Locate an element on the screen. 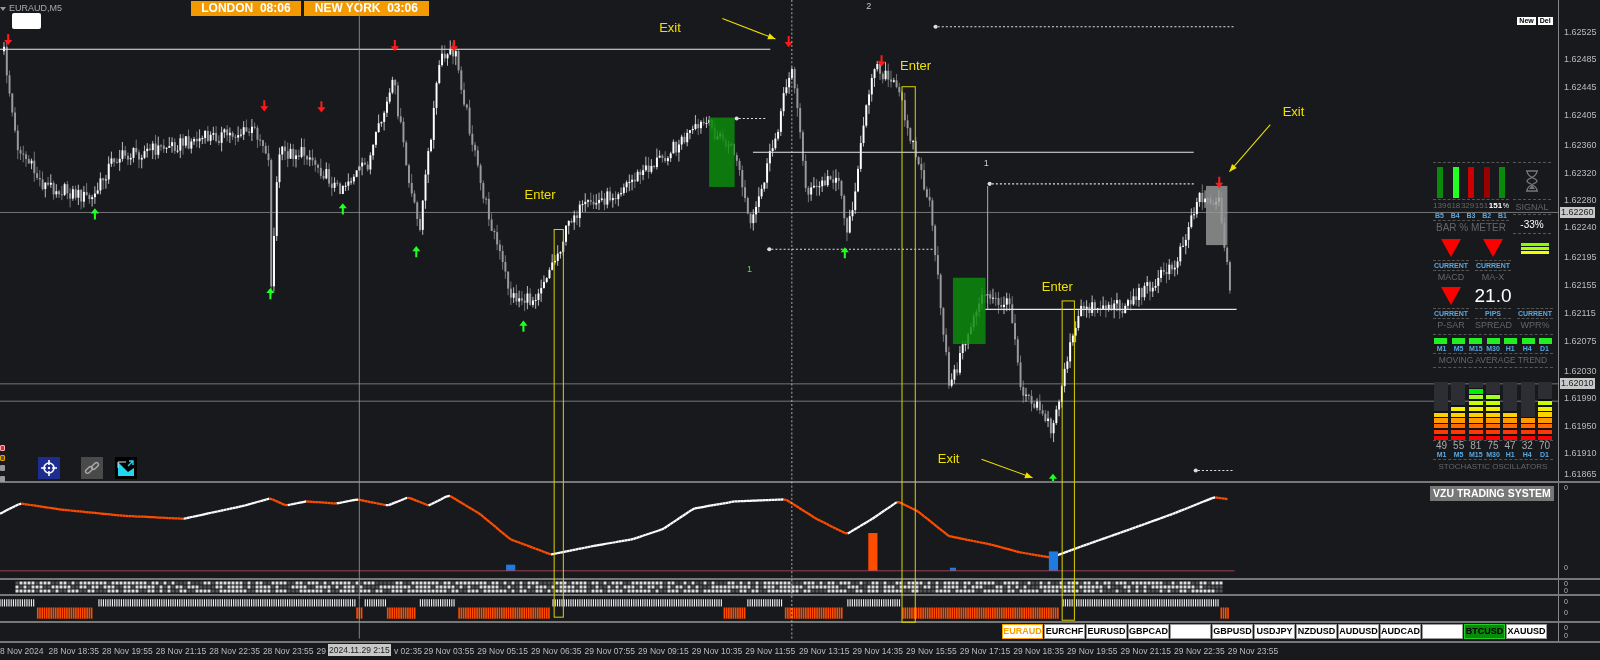 The height and width of the screenshot is (660, 1600). price-label: 1.62195 is located at coordinates (1580, 257).